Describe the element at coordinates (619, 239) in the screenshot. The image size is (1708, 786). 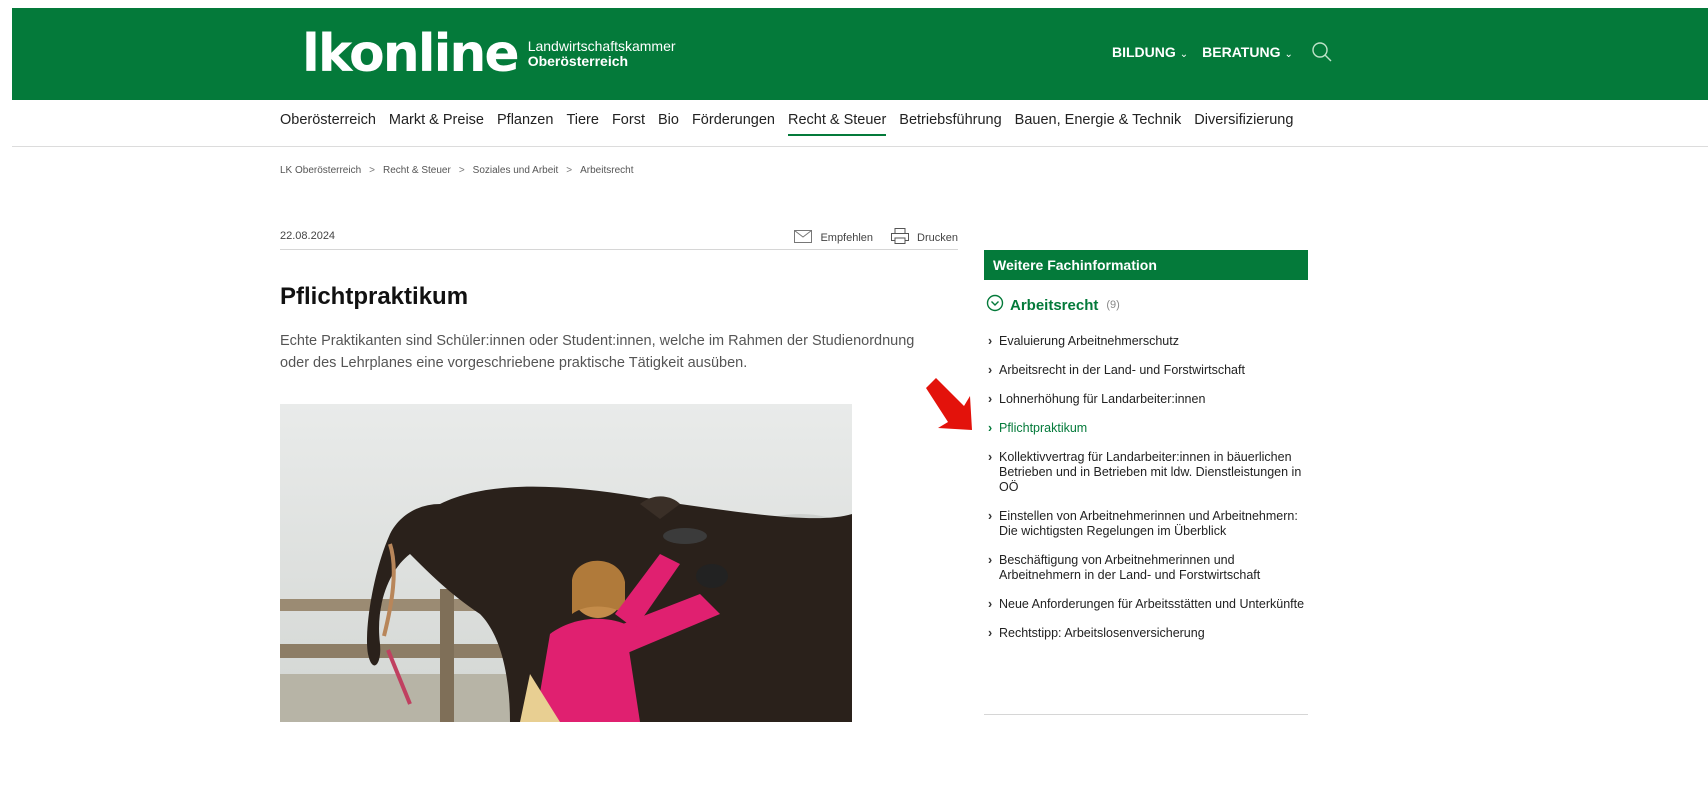
I see `article-meta: 22.08.2024 Empfehlen Drucken` at that location.